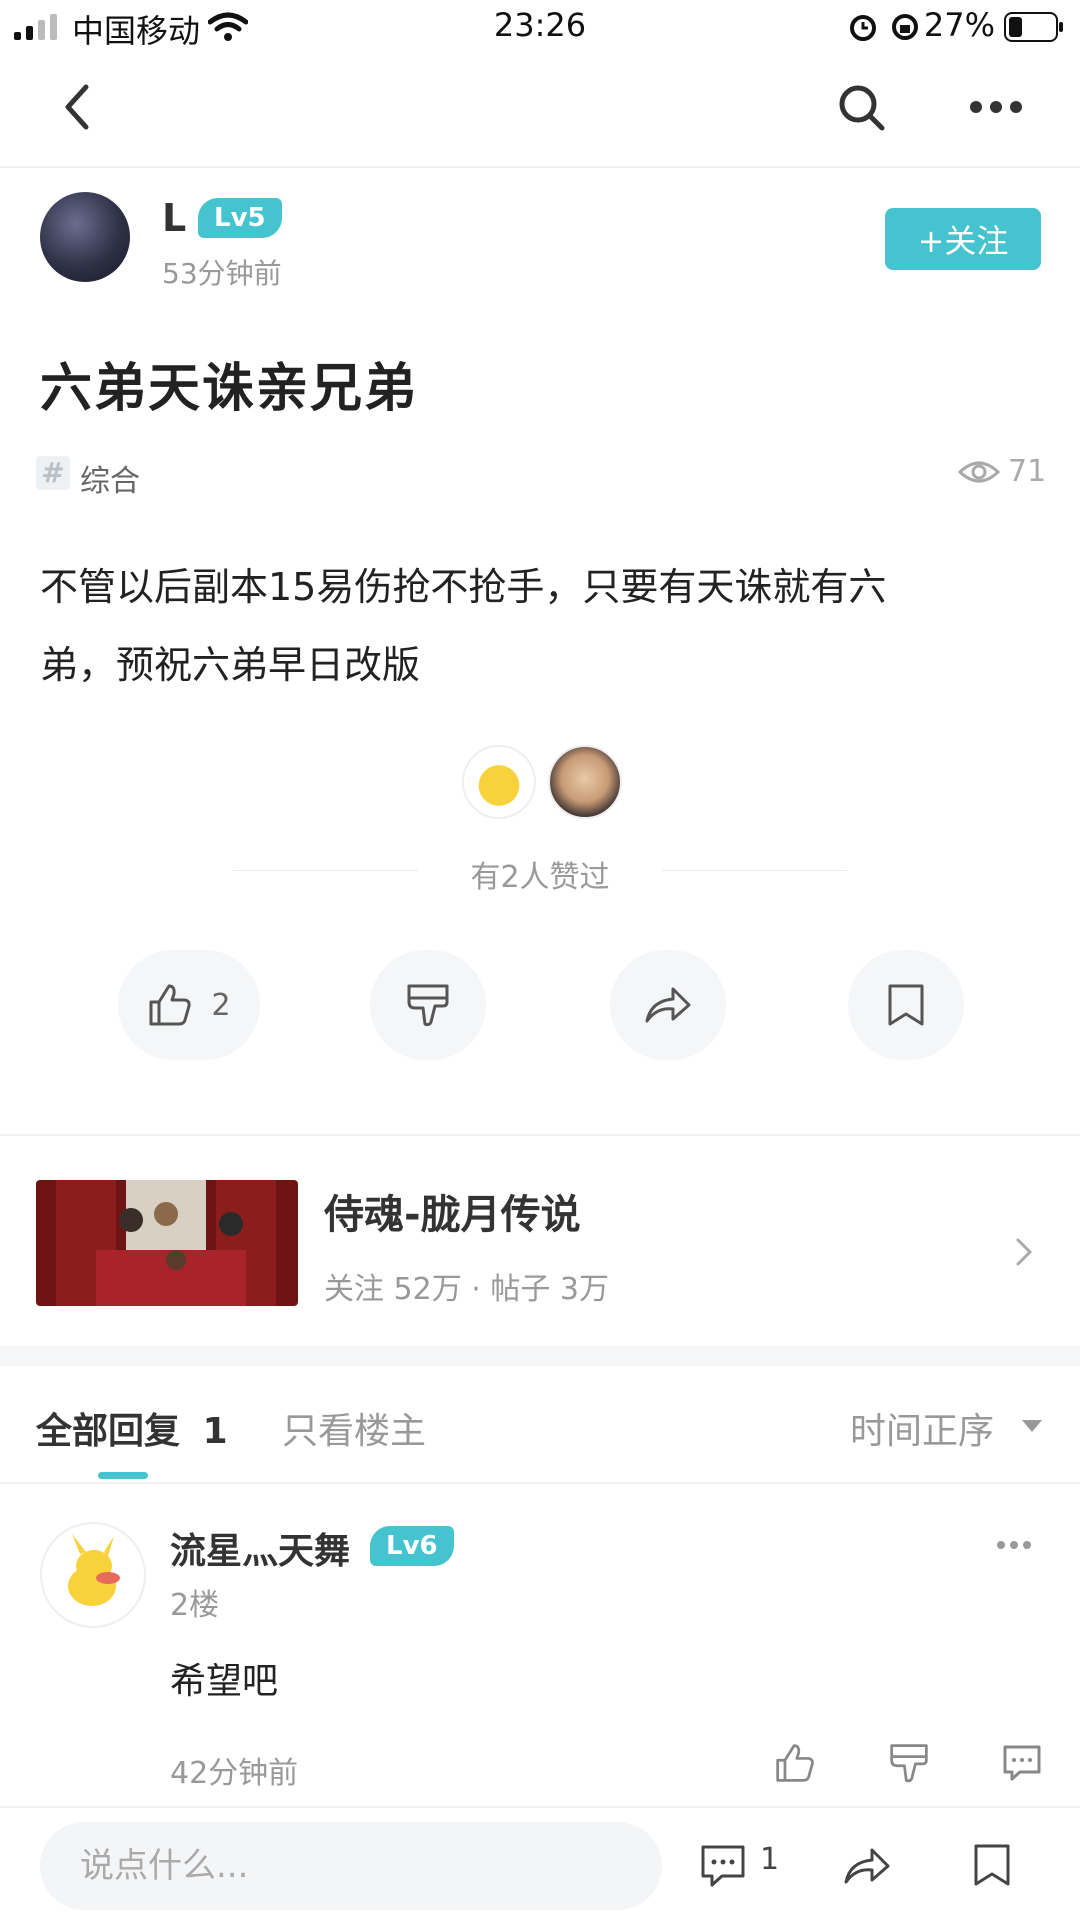  Describe the element at coordinates (909, 1763) in the screenshot. I see `comment-thumbs-down-icon` at that location.